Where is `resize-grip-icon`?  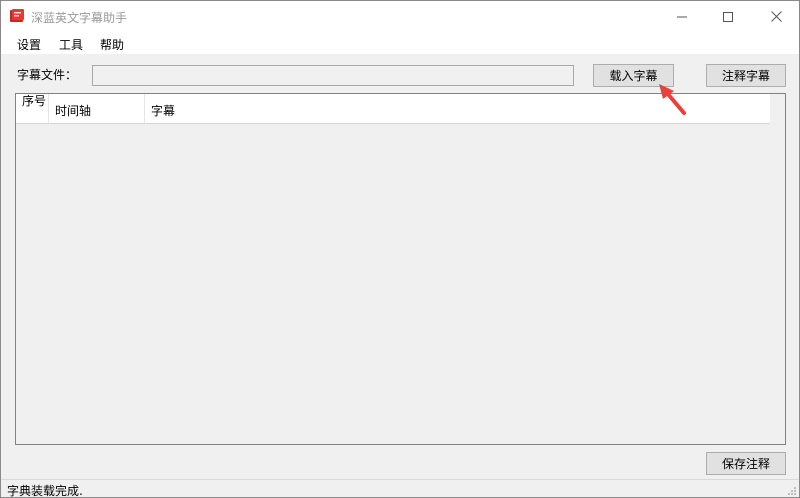 resize-grip-icon is located at coordinates (792, 491).